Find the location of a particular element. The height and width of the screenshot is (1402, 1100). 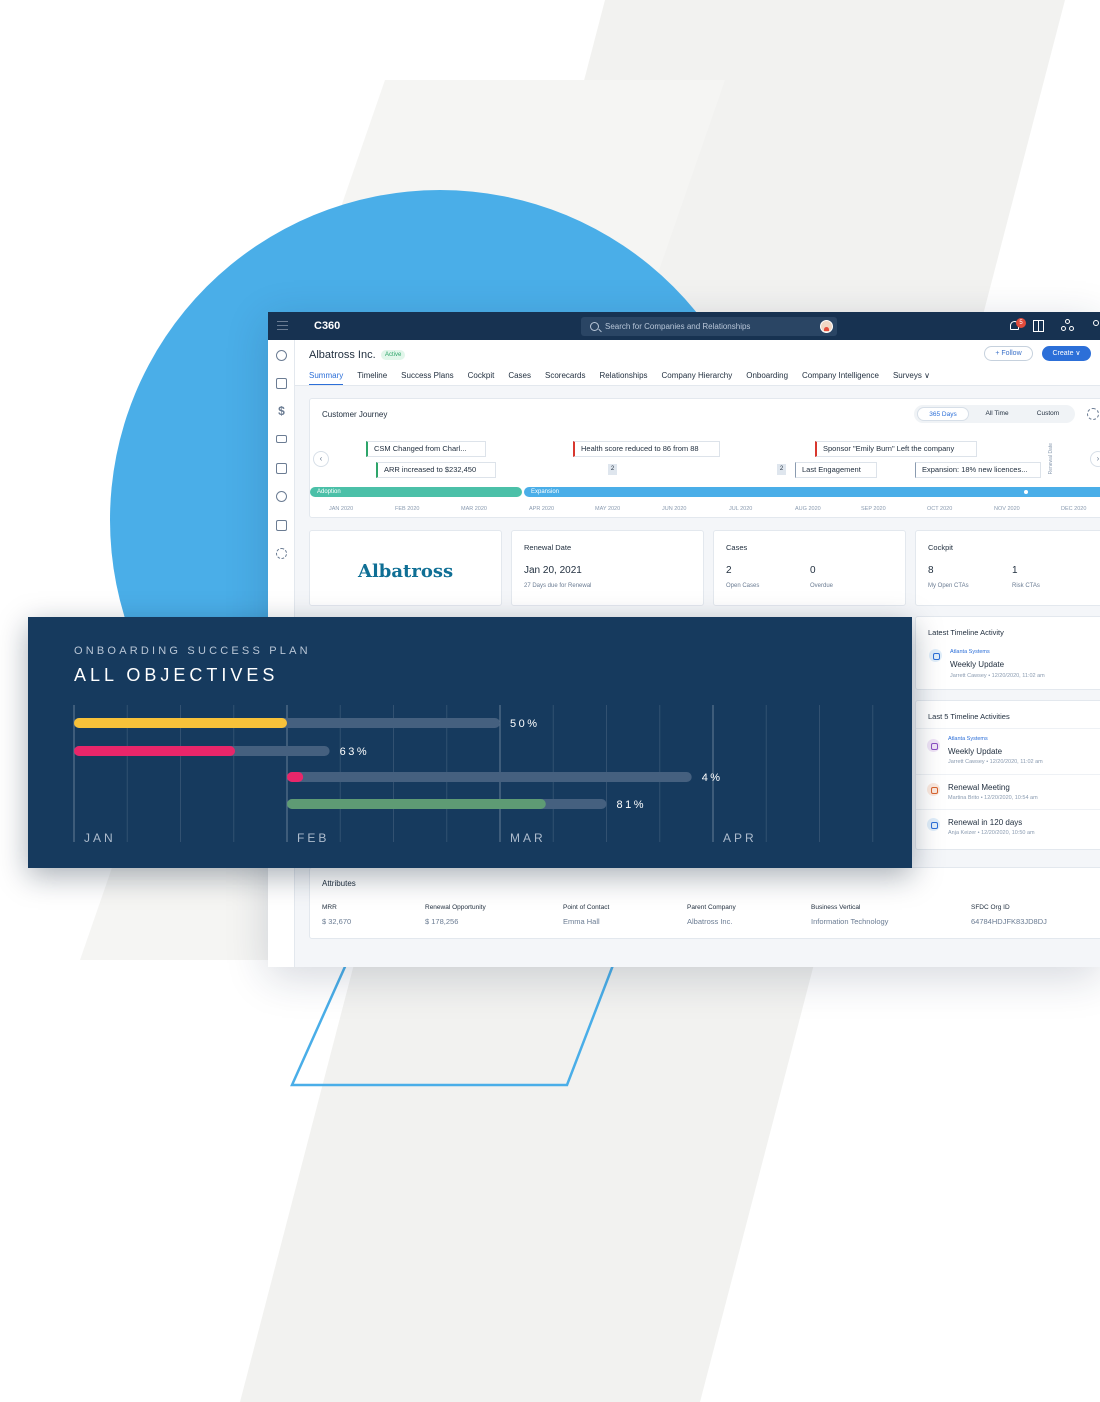

month-label: FEB 2020 is located at coordinates (407, 509).